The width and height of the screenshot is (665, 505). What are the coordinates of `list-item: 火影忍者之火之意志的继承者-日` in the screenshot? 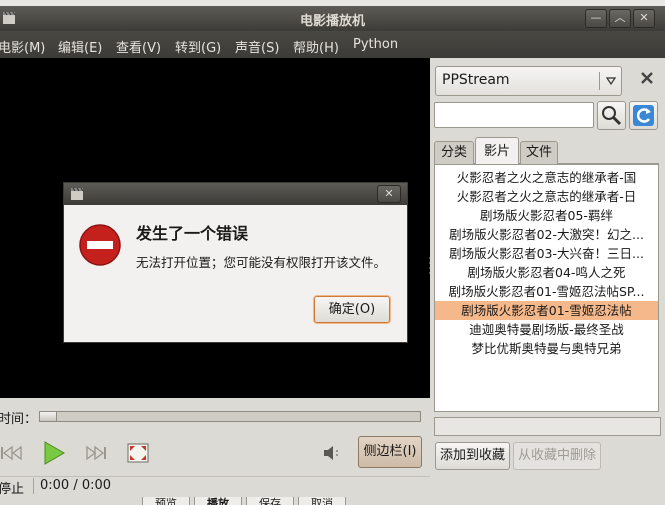 It's located at (546, 196).